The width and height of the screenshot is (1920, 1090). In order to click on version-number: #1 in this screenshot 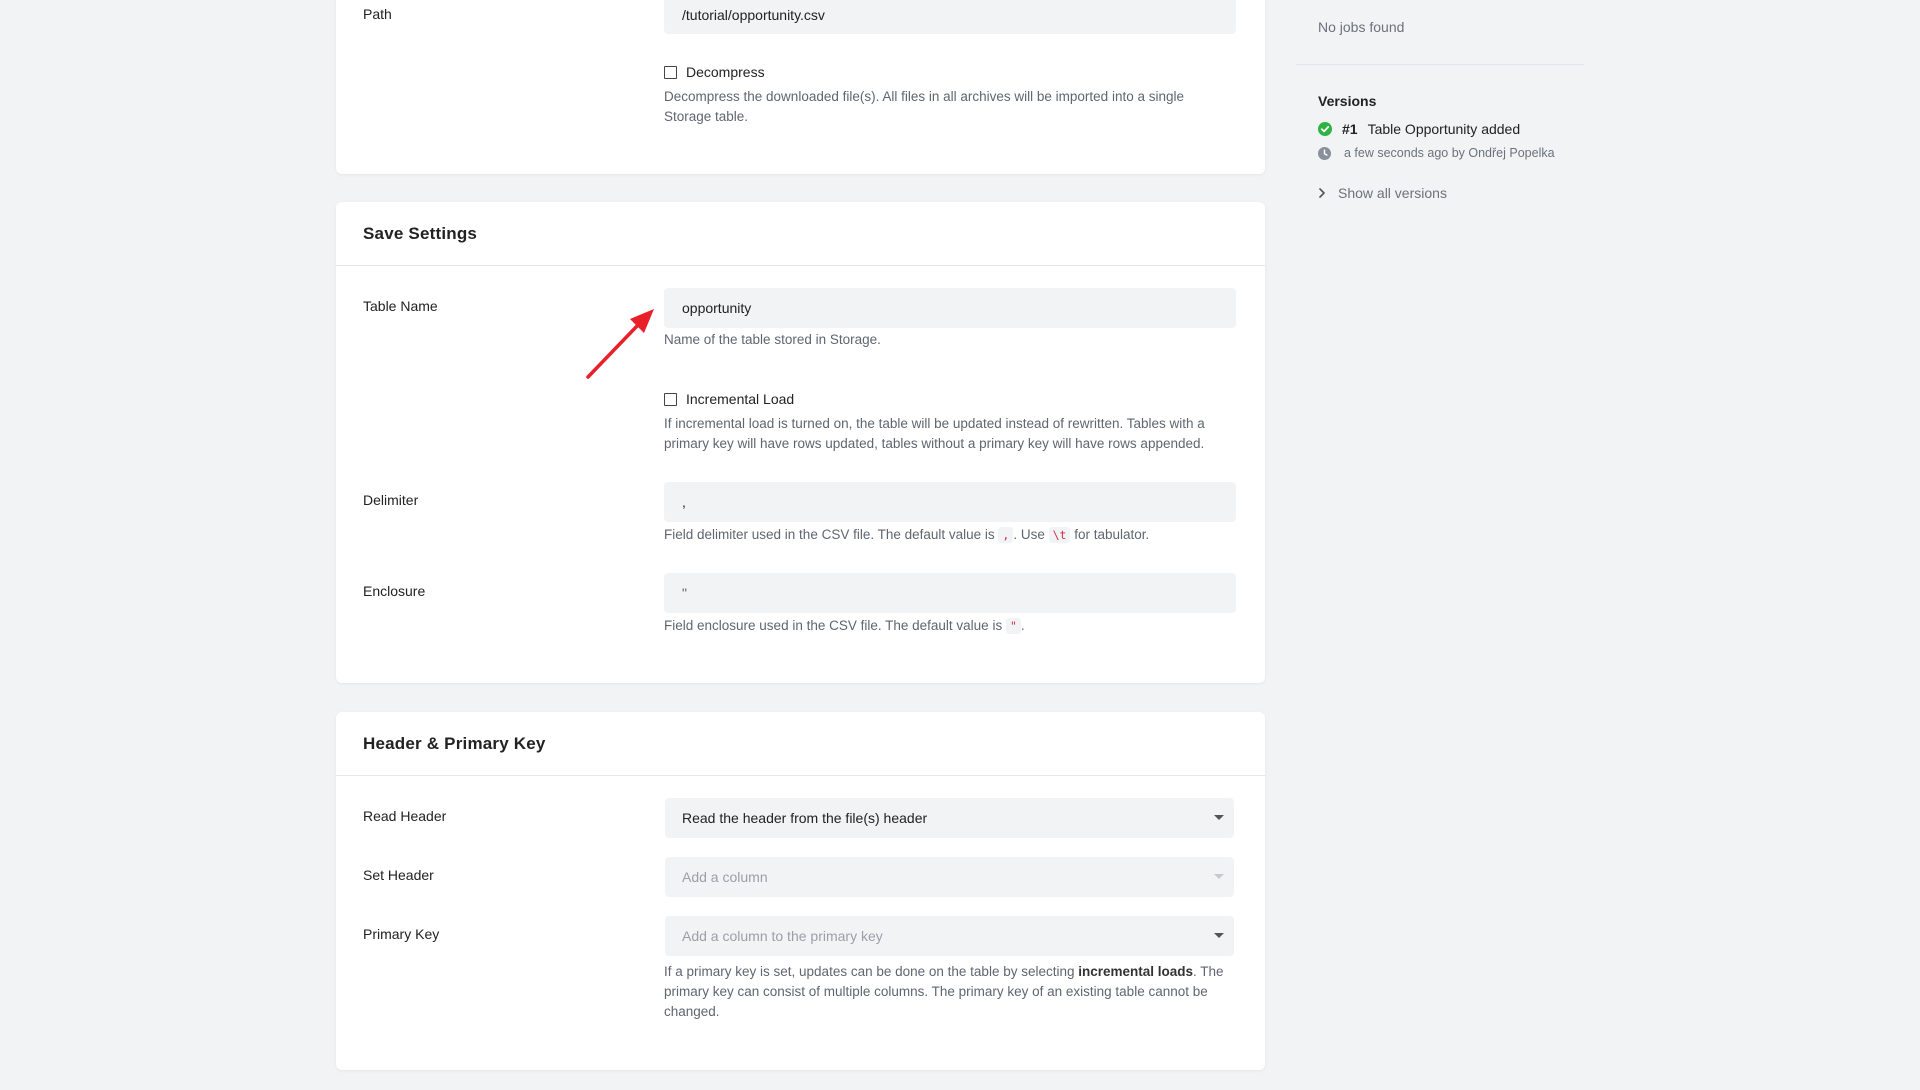, I will do `click(1350, 129)`.